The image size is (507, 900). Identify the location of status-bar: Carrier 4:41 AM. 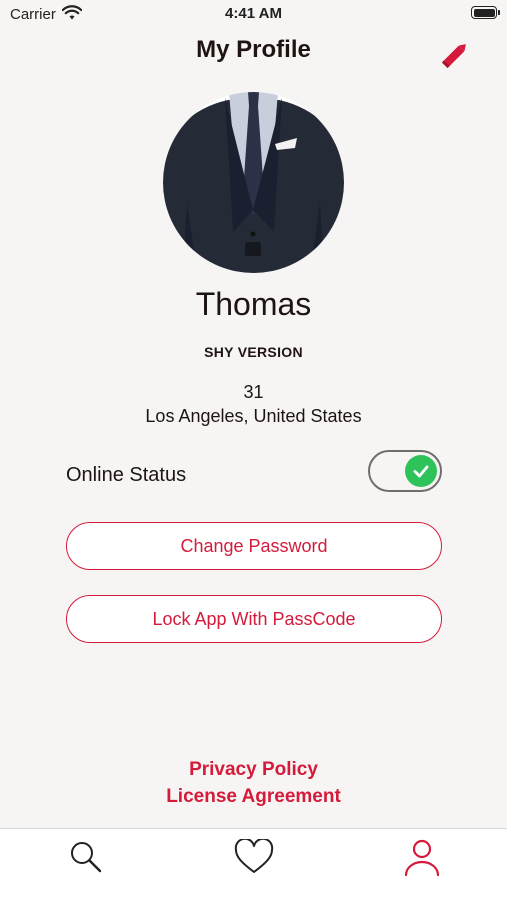
(253, 14).